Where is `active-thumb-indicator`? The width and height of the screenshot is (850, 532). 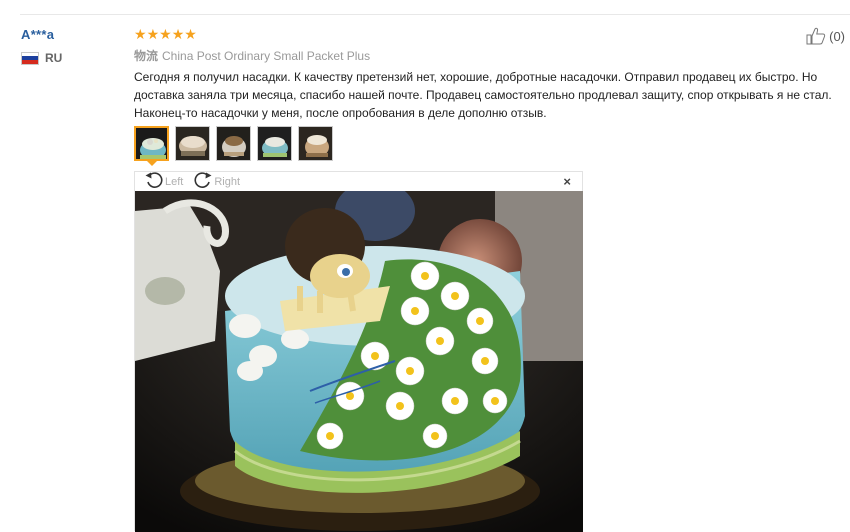
active-thumb-indicator is located at coordinates (152, 163).